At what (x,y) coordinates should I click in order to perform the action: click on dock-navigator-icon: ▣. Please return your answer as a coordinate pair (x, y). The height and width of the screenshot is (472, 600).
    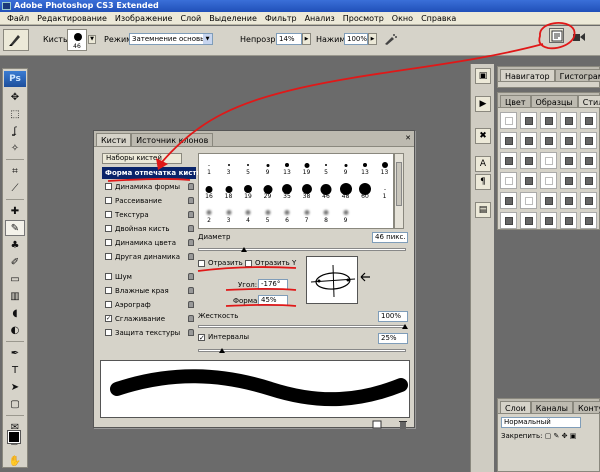
    Looking at the image, I should click on (483, 76).